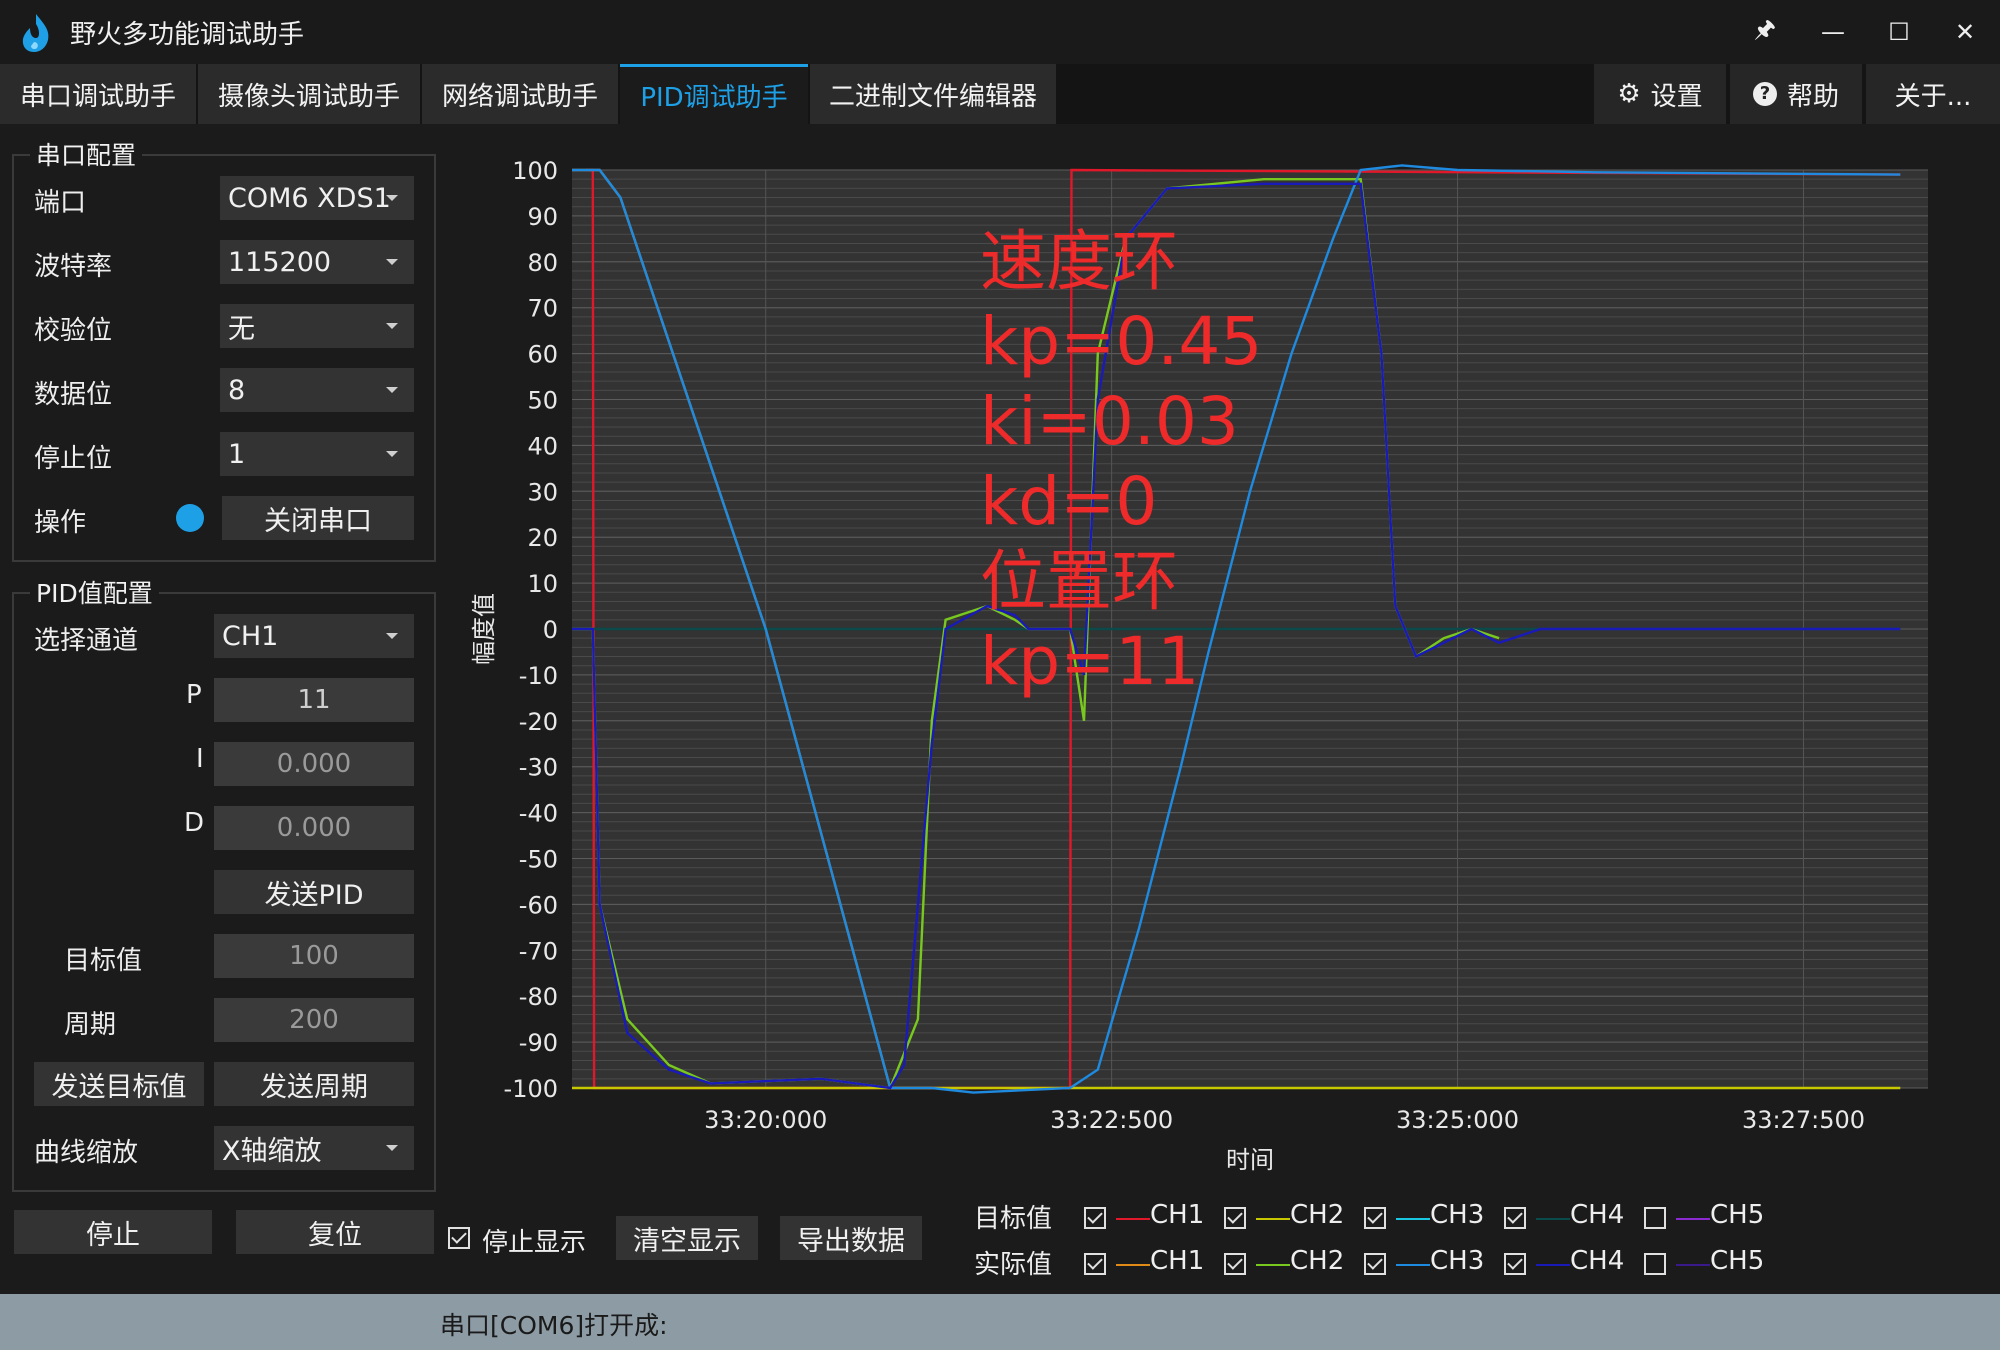 The image size is (2000, 1350). What do you see at coordinates (538, 997) in the screenshot?
I see `y-tick-label: -80` at bounding box center [538, 997].